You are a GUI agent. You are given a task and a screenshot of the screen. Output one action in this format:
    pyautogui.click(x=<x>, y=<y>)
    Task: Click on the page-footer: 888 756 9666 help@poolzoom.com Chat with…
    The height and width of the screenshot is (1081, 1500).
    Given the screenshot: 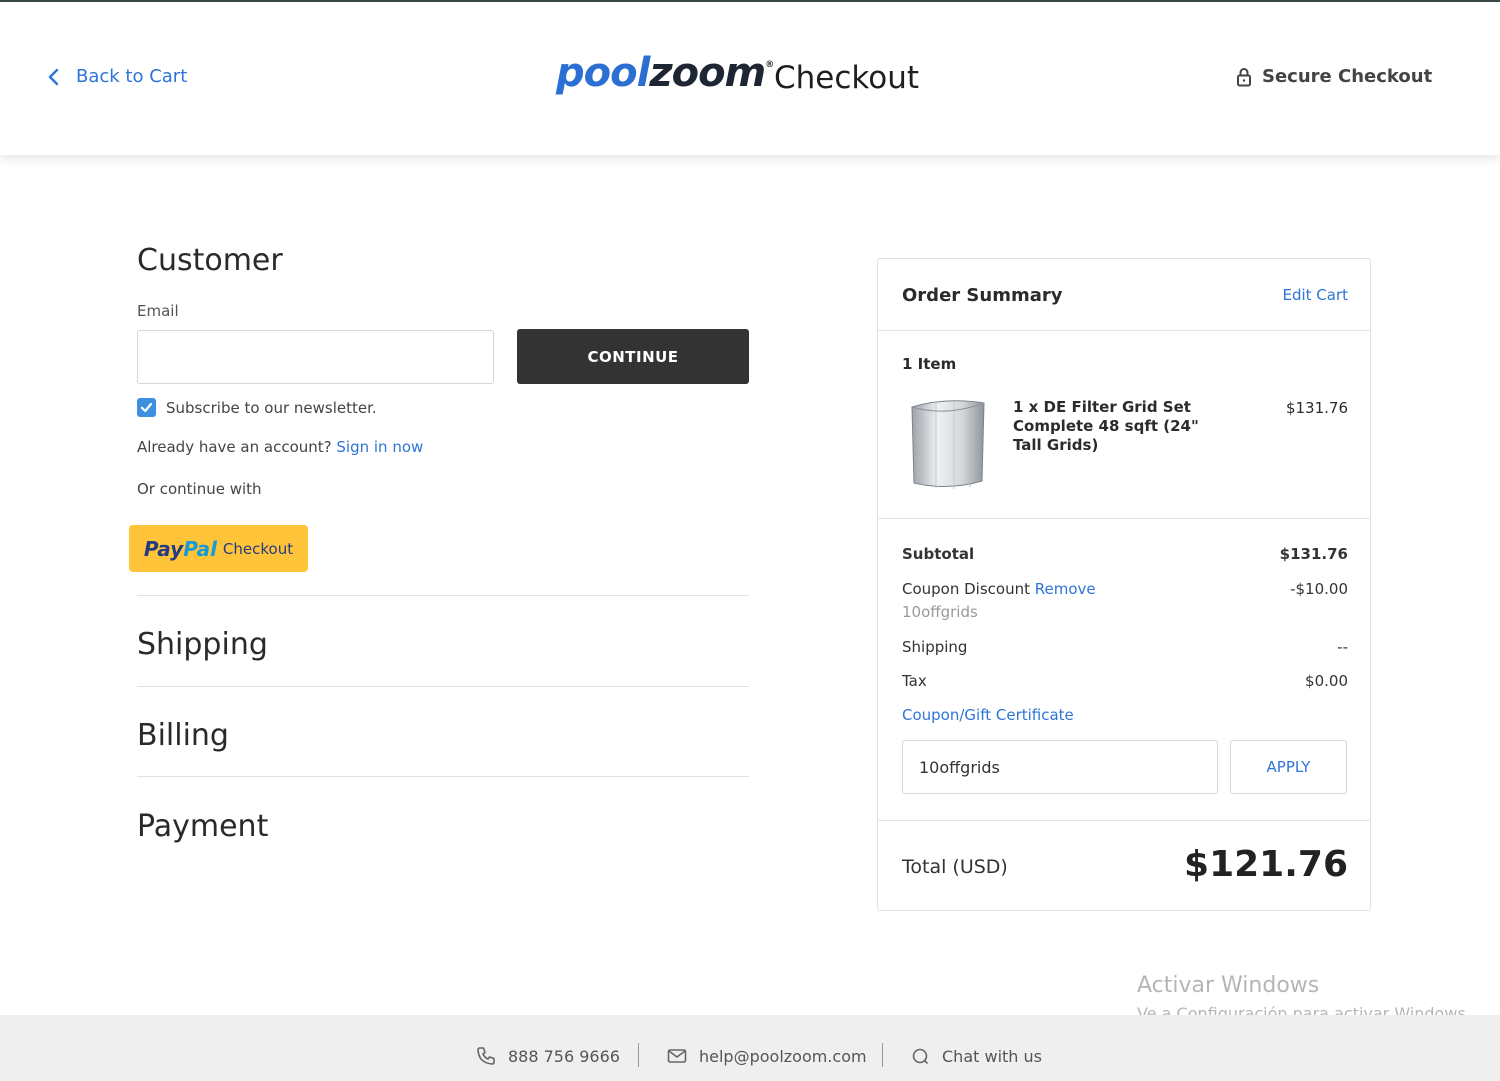 What is the action you would take?
    pyautogui.click(x=750, y=1048)
    